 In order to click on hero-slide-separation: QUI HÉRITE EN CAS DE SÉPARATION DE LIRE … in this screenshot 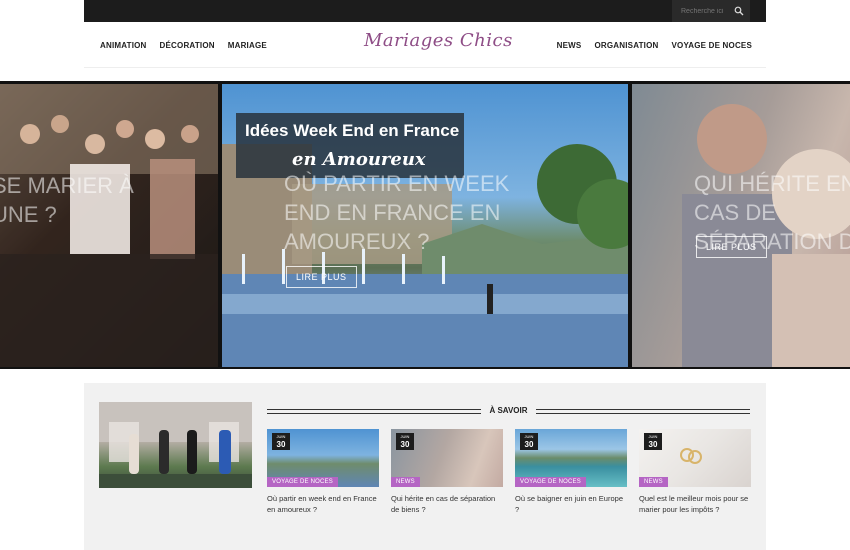, I will do `click(741, 225)`.